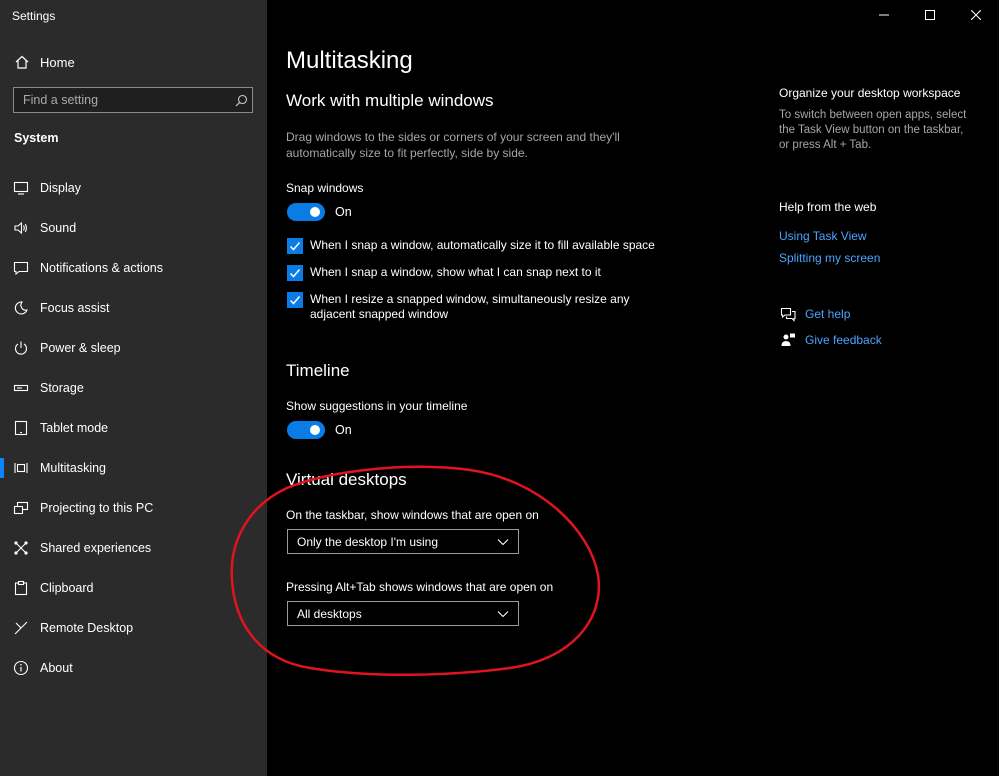  Describe the element at coordinates (788, 314) in the screenshot. I see `chat-help-icon` at that location.